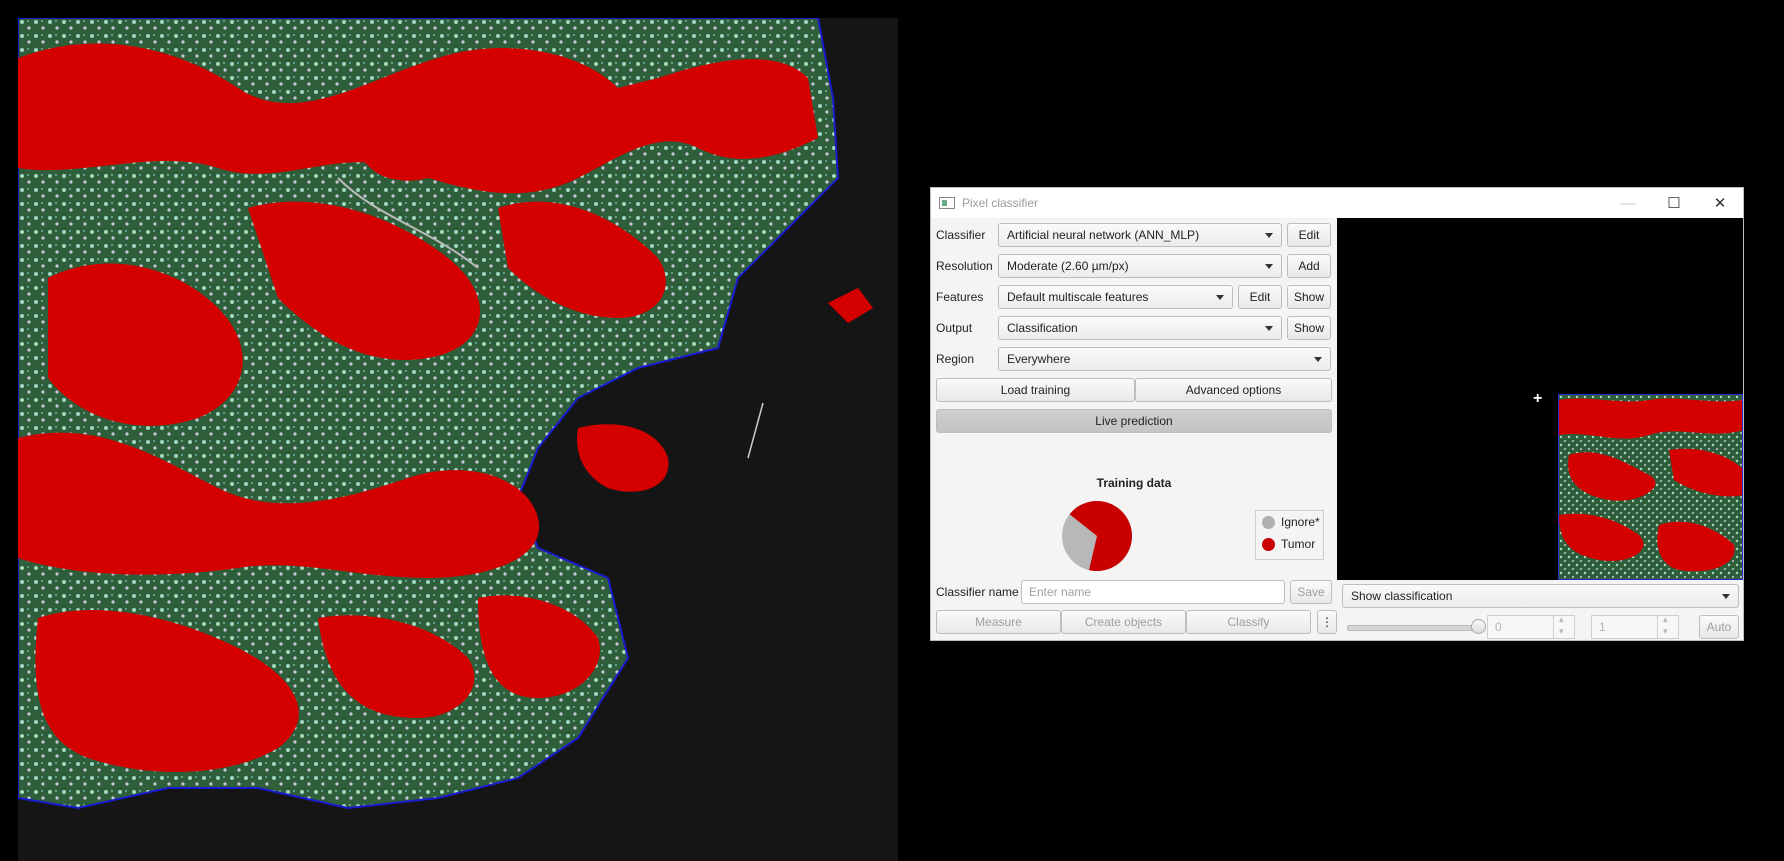  What do you see at coordinates (1719, 627) in the screenshot?
I see `auto-button: Auto` at bounding box center [1719, 627].